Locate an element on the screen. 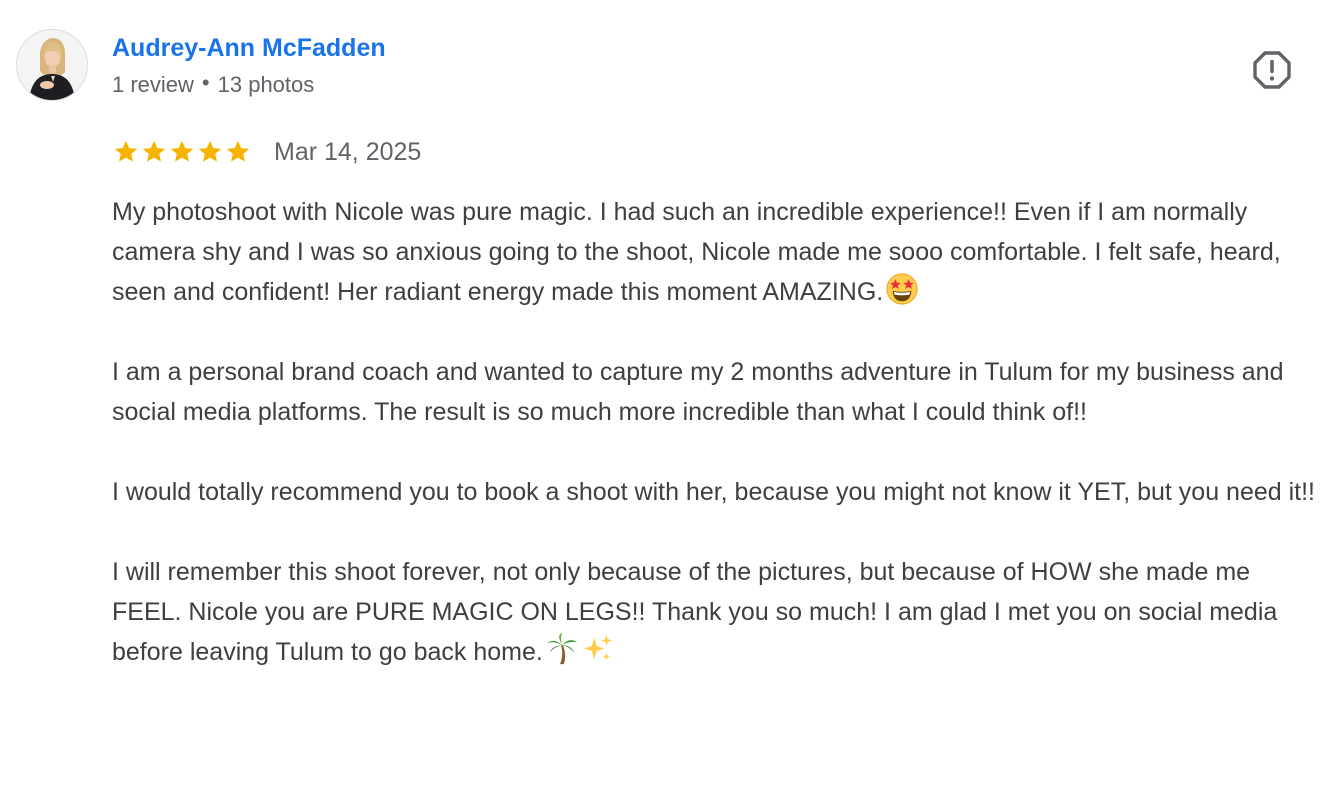 This screenshot has height=810, width=1340. sparkles-emoji is located at coordinates (597, 647).